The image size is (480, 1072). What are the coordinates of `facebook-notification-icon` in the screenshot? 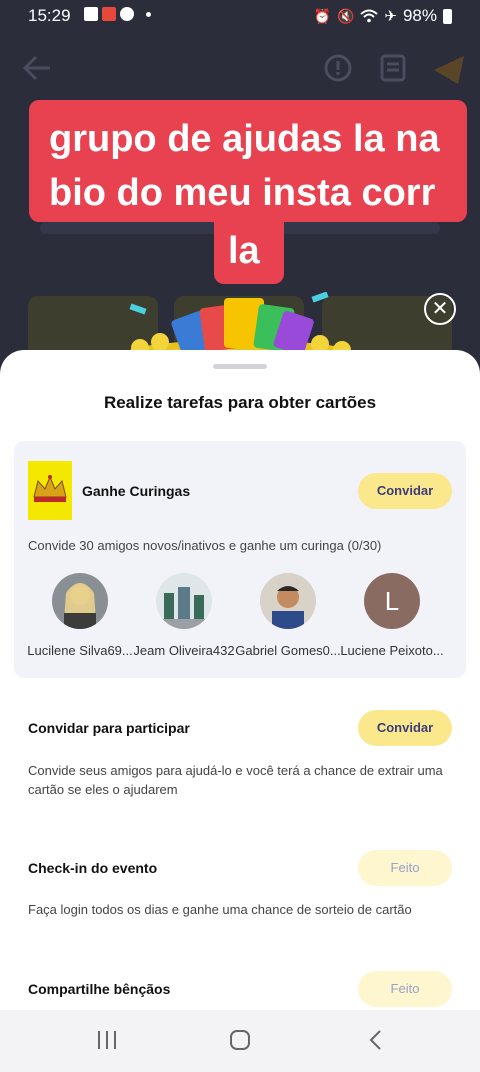 It's located at (127, 14).